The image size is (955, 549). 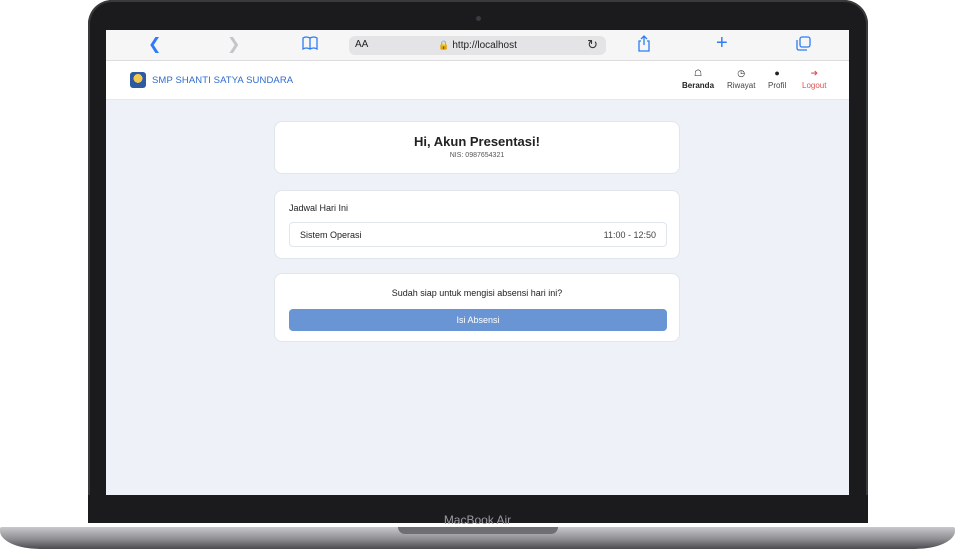 I want to click on tabs-icon, so click(x=803, y=46).